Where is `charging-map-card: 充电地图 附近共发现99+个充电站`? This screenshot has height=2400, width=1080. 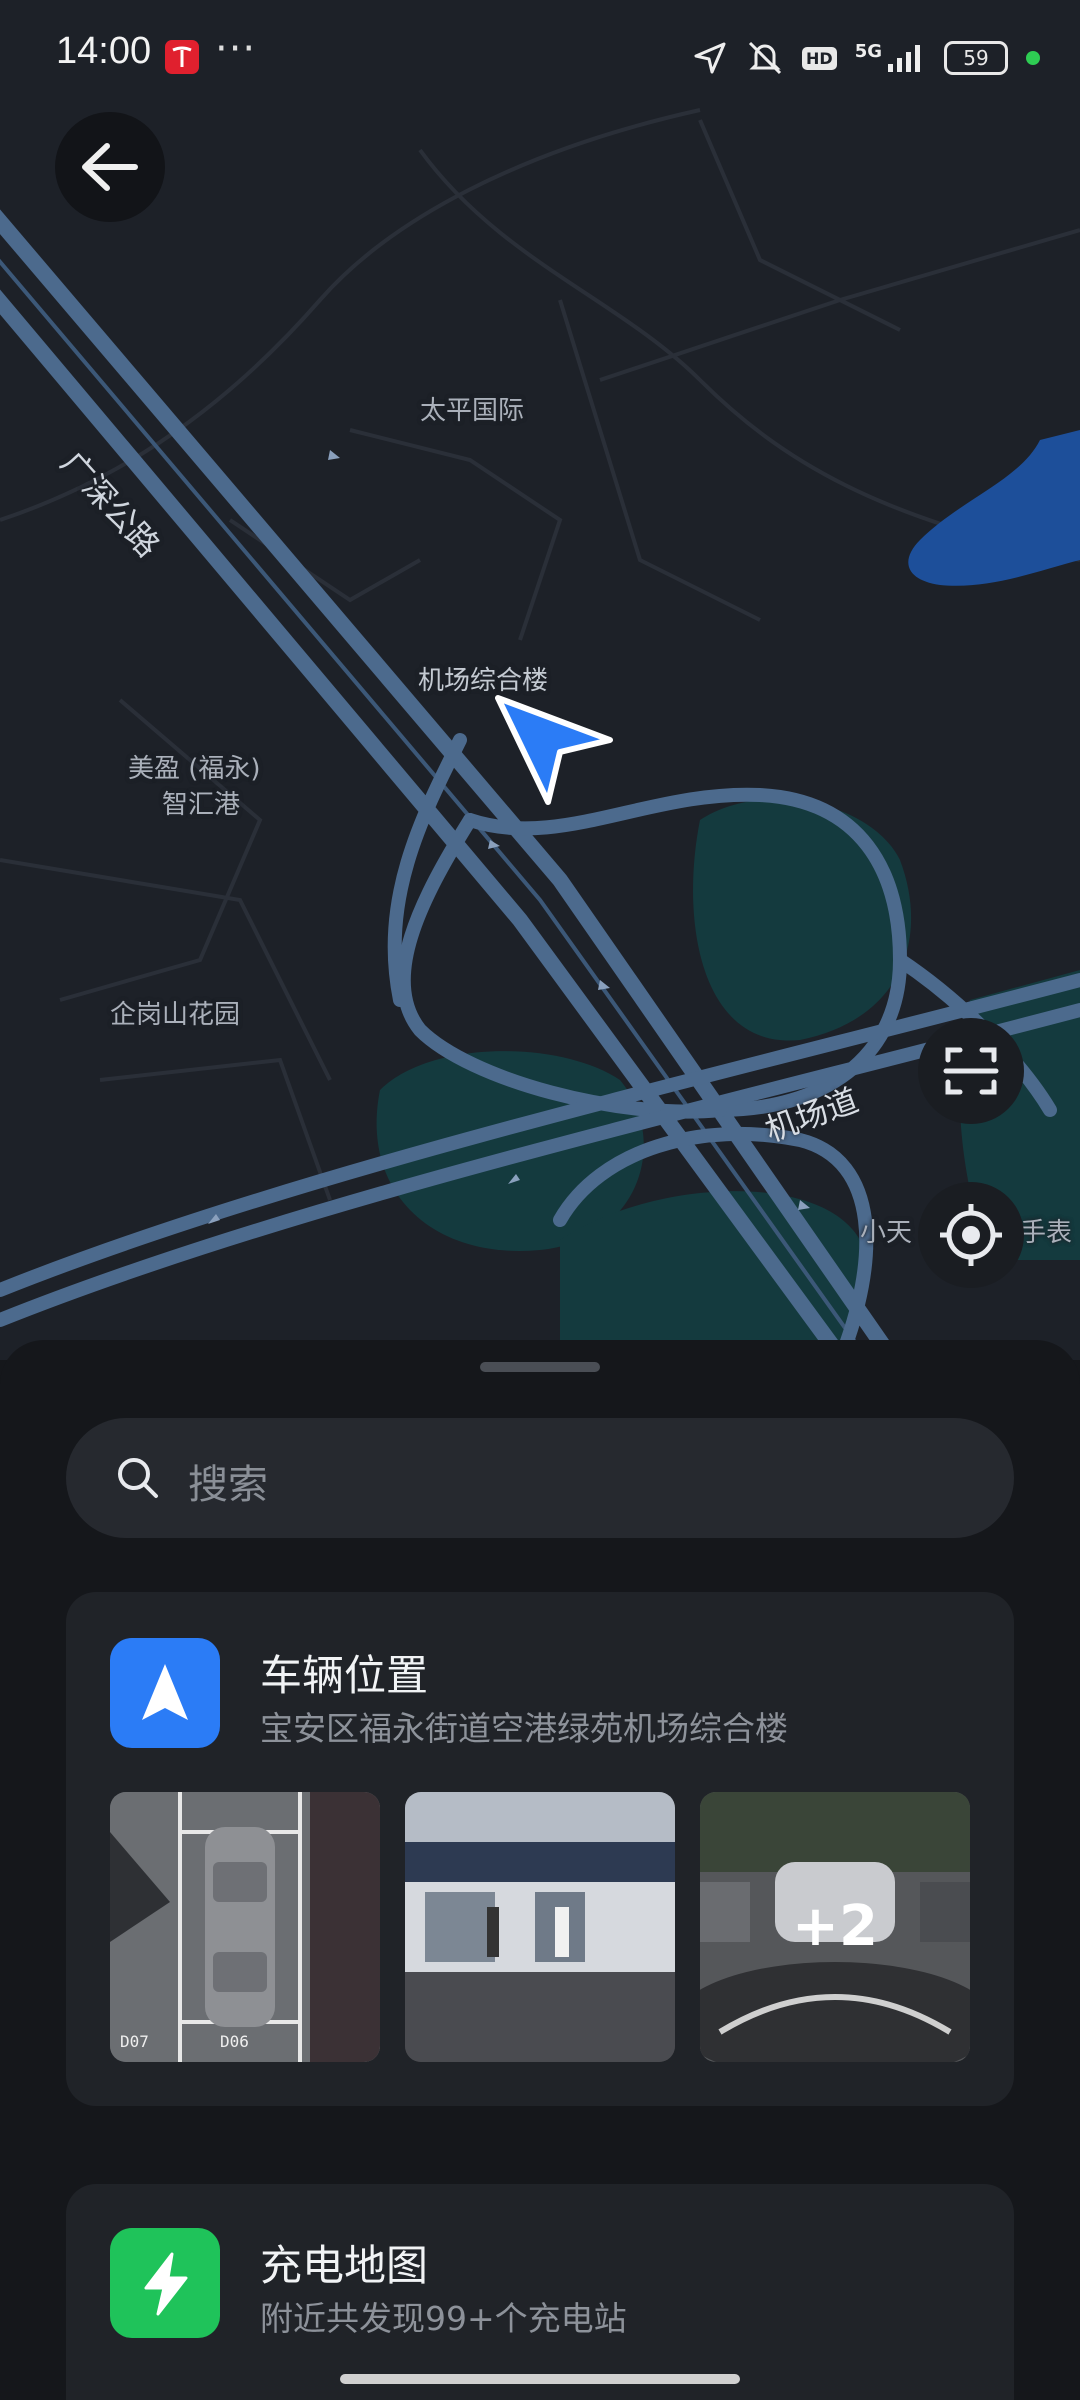
charging-map-card: 充电地图 附近共发现99+个充电站 is located at coordinates (540, 2292).